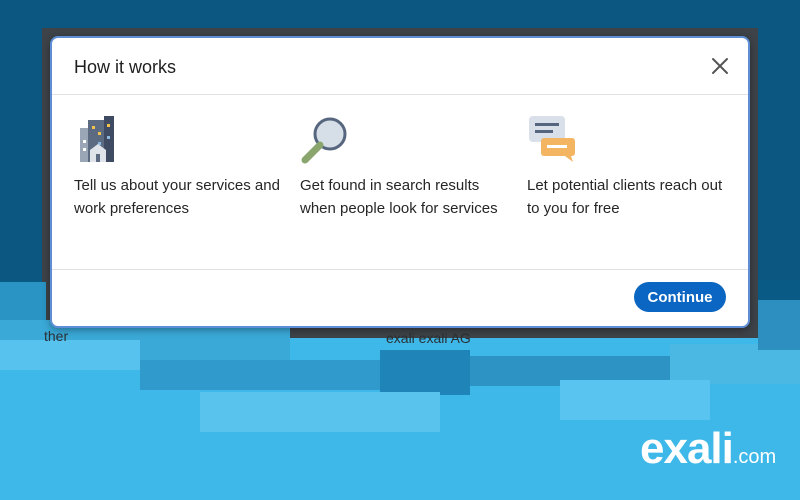 This screenshot has width=800, height=500. I want to click on dialog-title: How it works, so click(125, 67).